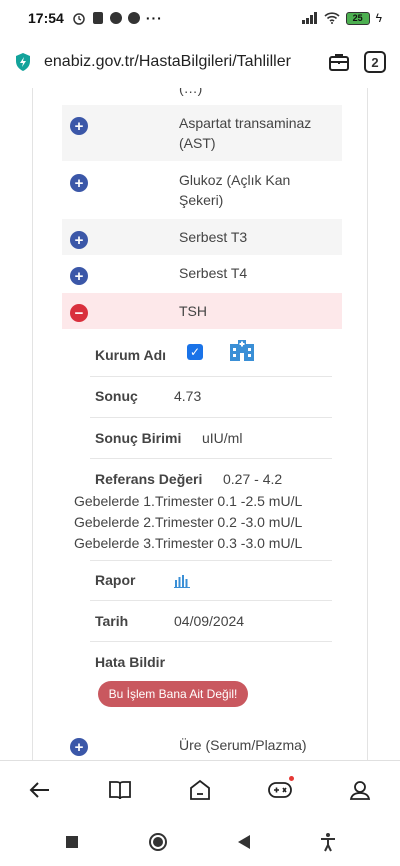 This screenshot has width=400, height=866. What do you see at coordinates (149, 479) in the screenshot?
I see `reference-label: Referans Değeri` at bounding box center [149, 479].